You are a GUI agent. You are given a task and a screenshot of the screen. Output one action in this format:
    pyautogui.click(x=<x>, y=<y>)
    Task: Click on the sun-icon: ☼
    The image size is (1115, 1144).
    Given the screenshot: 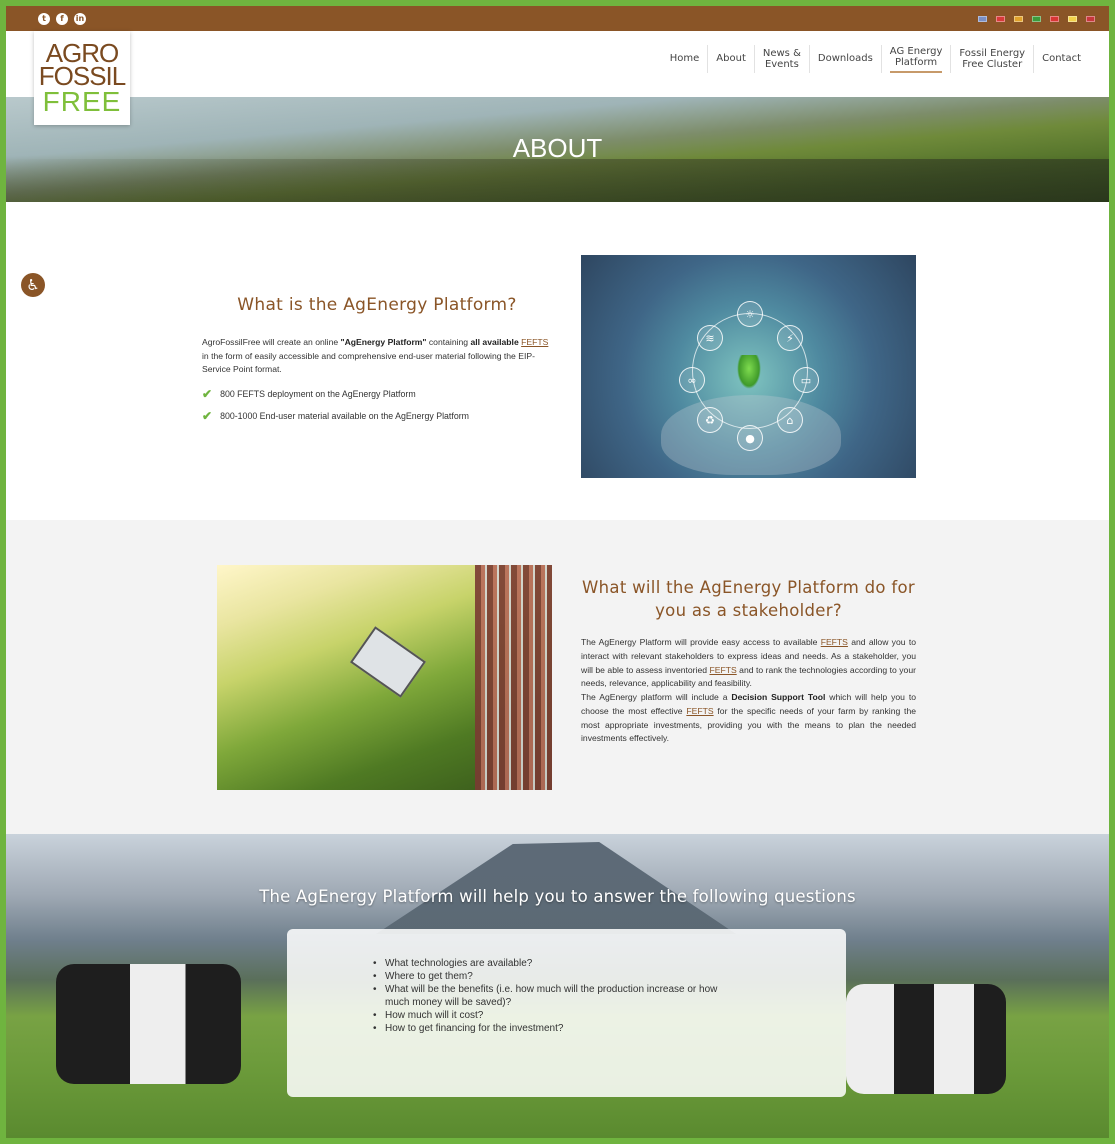 What is the action you would take?
    pyautogui.click(x=750, y=314)
    